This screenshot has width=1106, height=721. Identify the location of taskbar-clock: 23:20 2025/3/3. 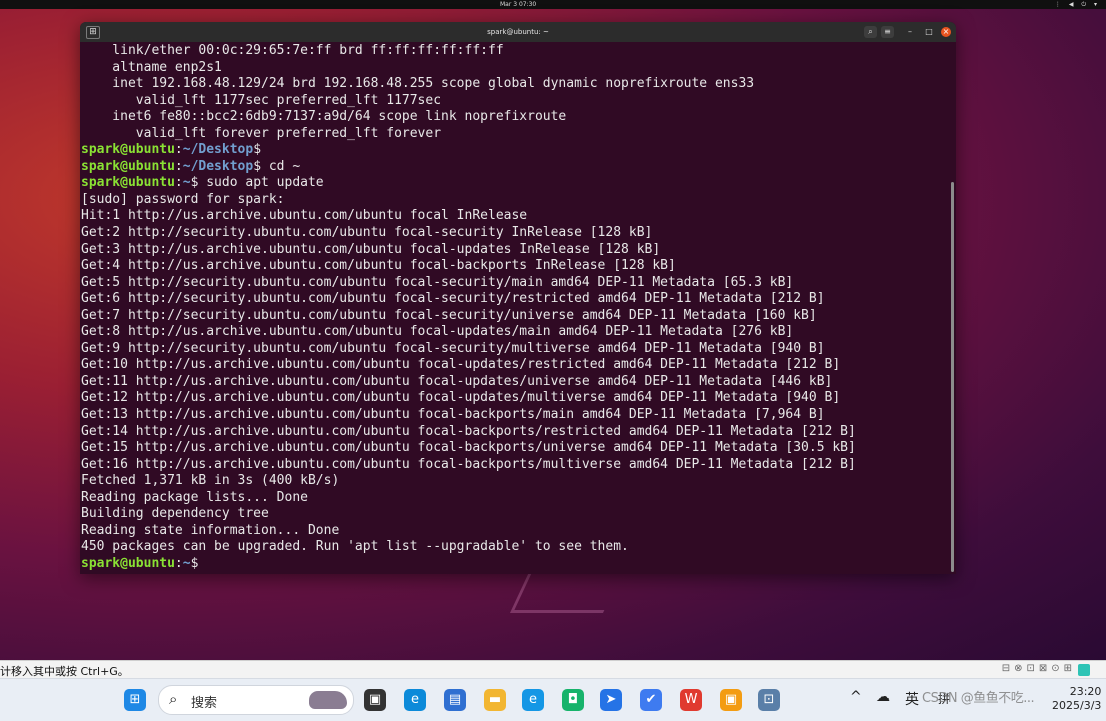
(1076, 699).